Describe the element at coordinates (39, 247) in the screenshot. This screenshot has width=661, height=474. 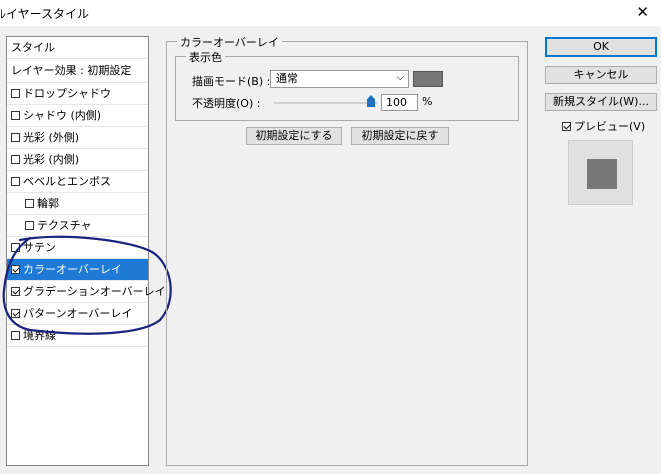
I see `style-item-label: サテン` at that location.